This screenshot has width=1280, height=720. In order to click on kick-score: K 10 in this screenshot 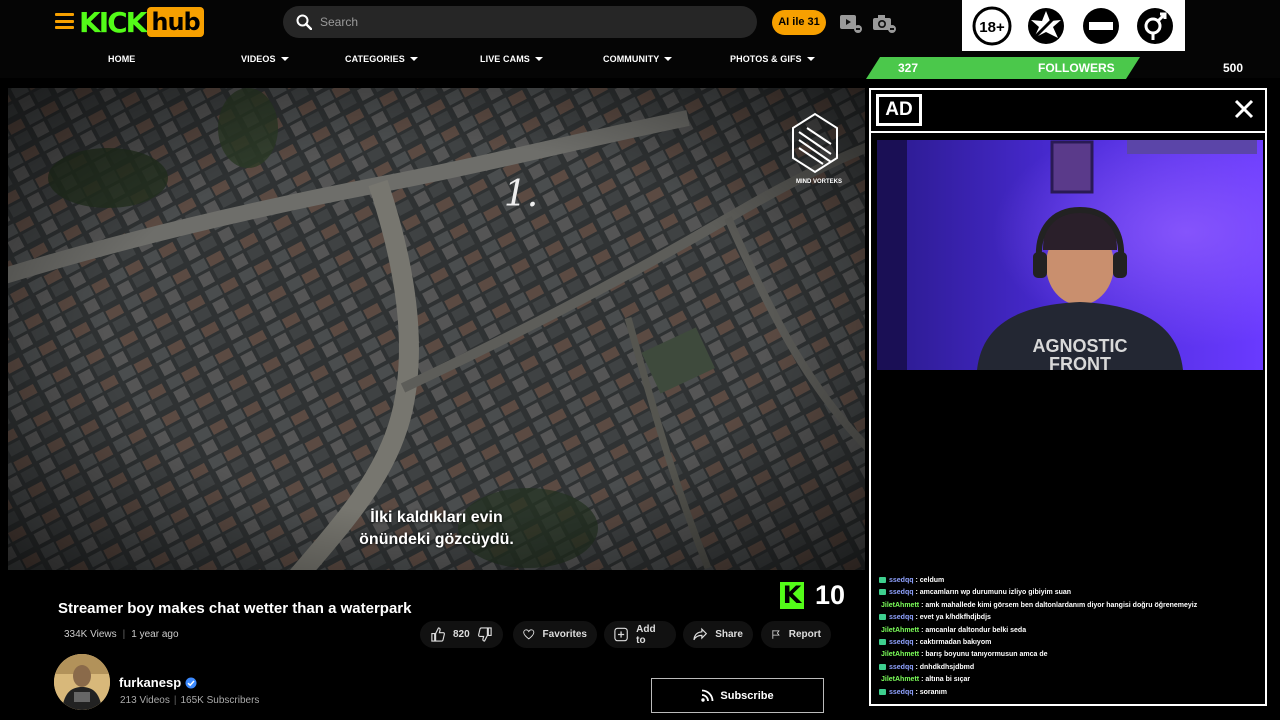, I will do `click(812, 595)`.